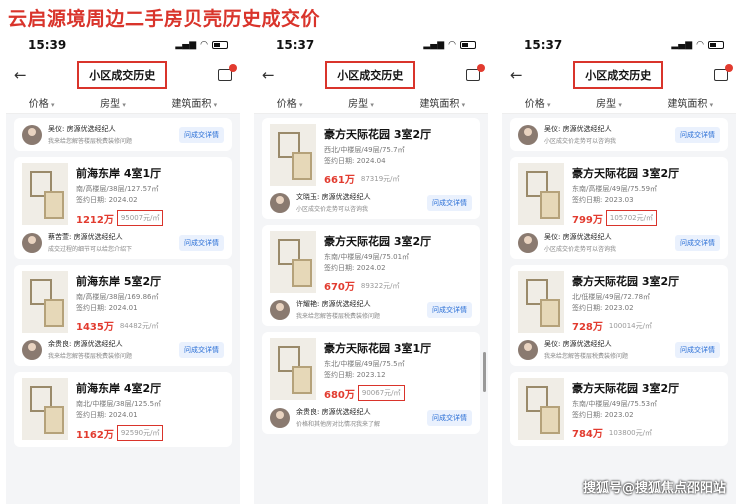 This screenshot has height=504, width=740. What do you see at coordinates (631, 218) in the screenshot?
I see `unit-price: 105702元/㎡` at bounding box center [631, 218].